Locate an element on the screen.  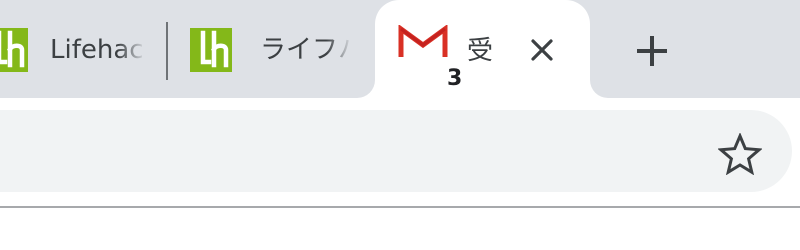
new-tab-button is located at coordinates (652, 51).